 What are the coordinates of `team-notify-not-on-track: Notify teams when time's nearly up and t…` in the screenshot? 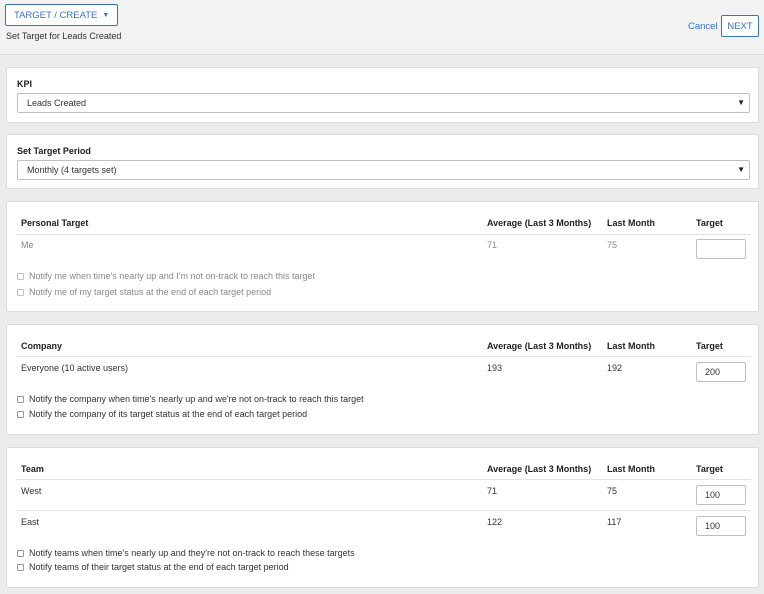 It's located at (186, 553).